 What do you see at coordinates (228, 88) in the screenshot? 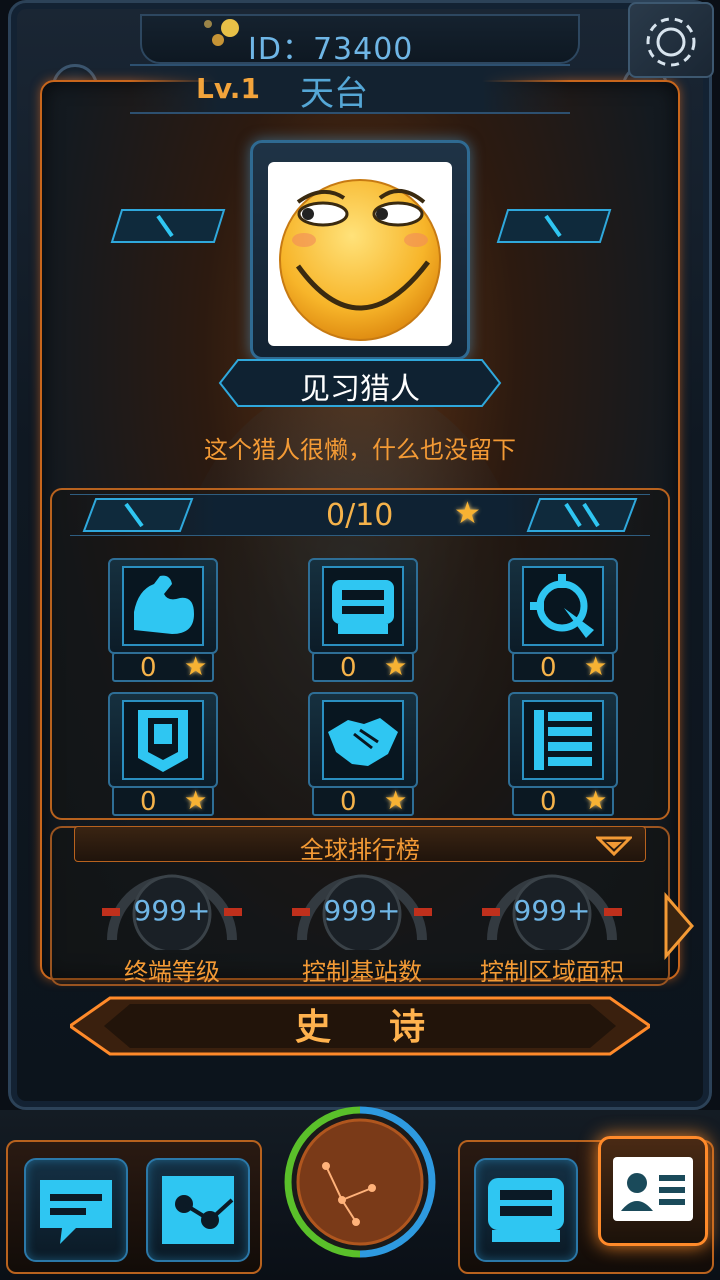
I see `player-level: Lv.1` at bounding box center [228, 88].